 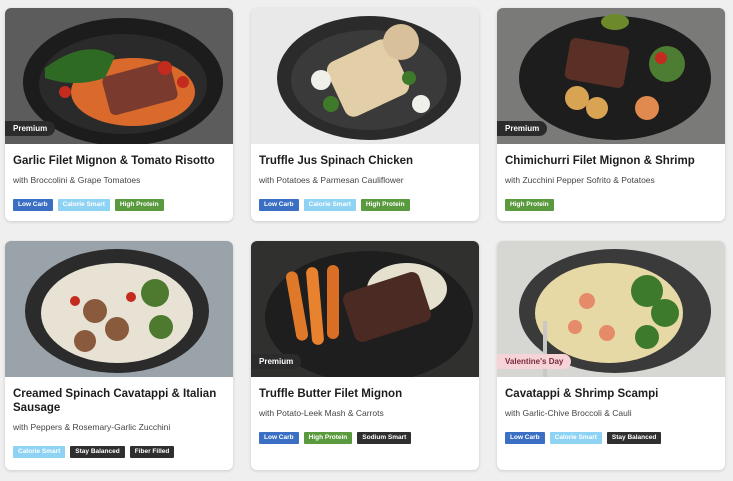 What do you see at coordinates (77, 180) in the screenshot?
I see `meal-subtitle: with Broccolini & Grape Tomatoes` at bounding box center [77, 180].